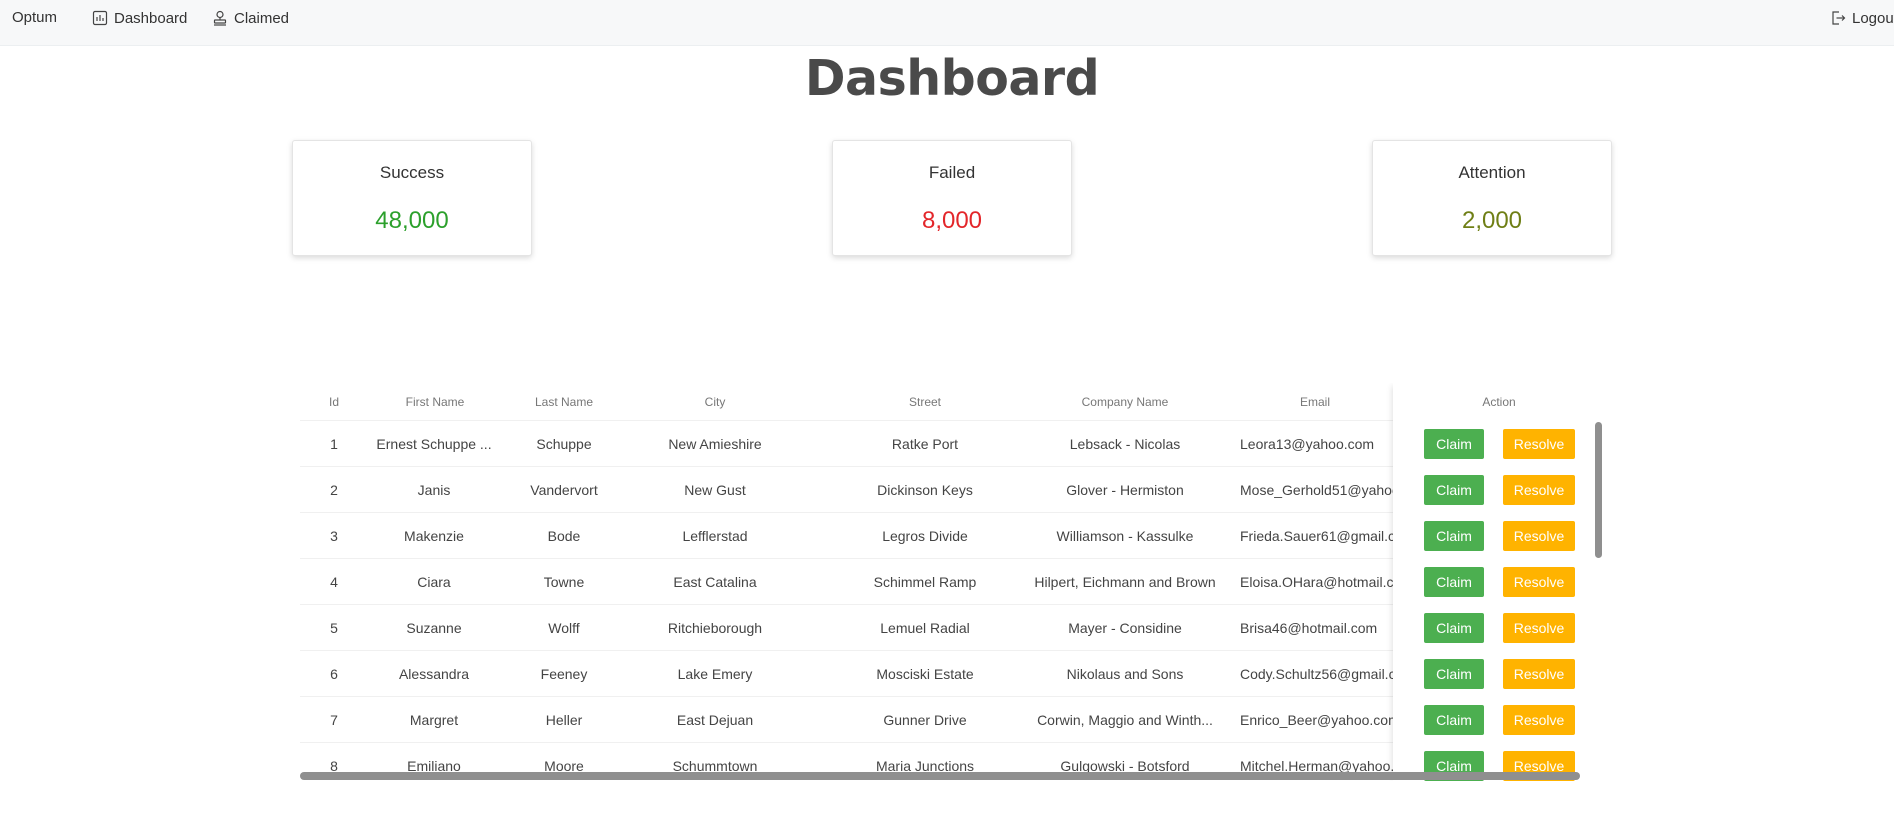 The width and height of the screenshot is (1894, 827). Describe the element at coordinates (952, 78) in the screenshot. I see `page-title: Dashboard` at that location.